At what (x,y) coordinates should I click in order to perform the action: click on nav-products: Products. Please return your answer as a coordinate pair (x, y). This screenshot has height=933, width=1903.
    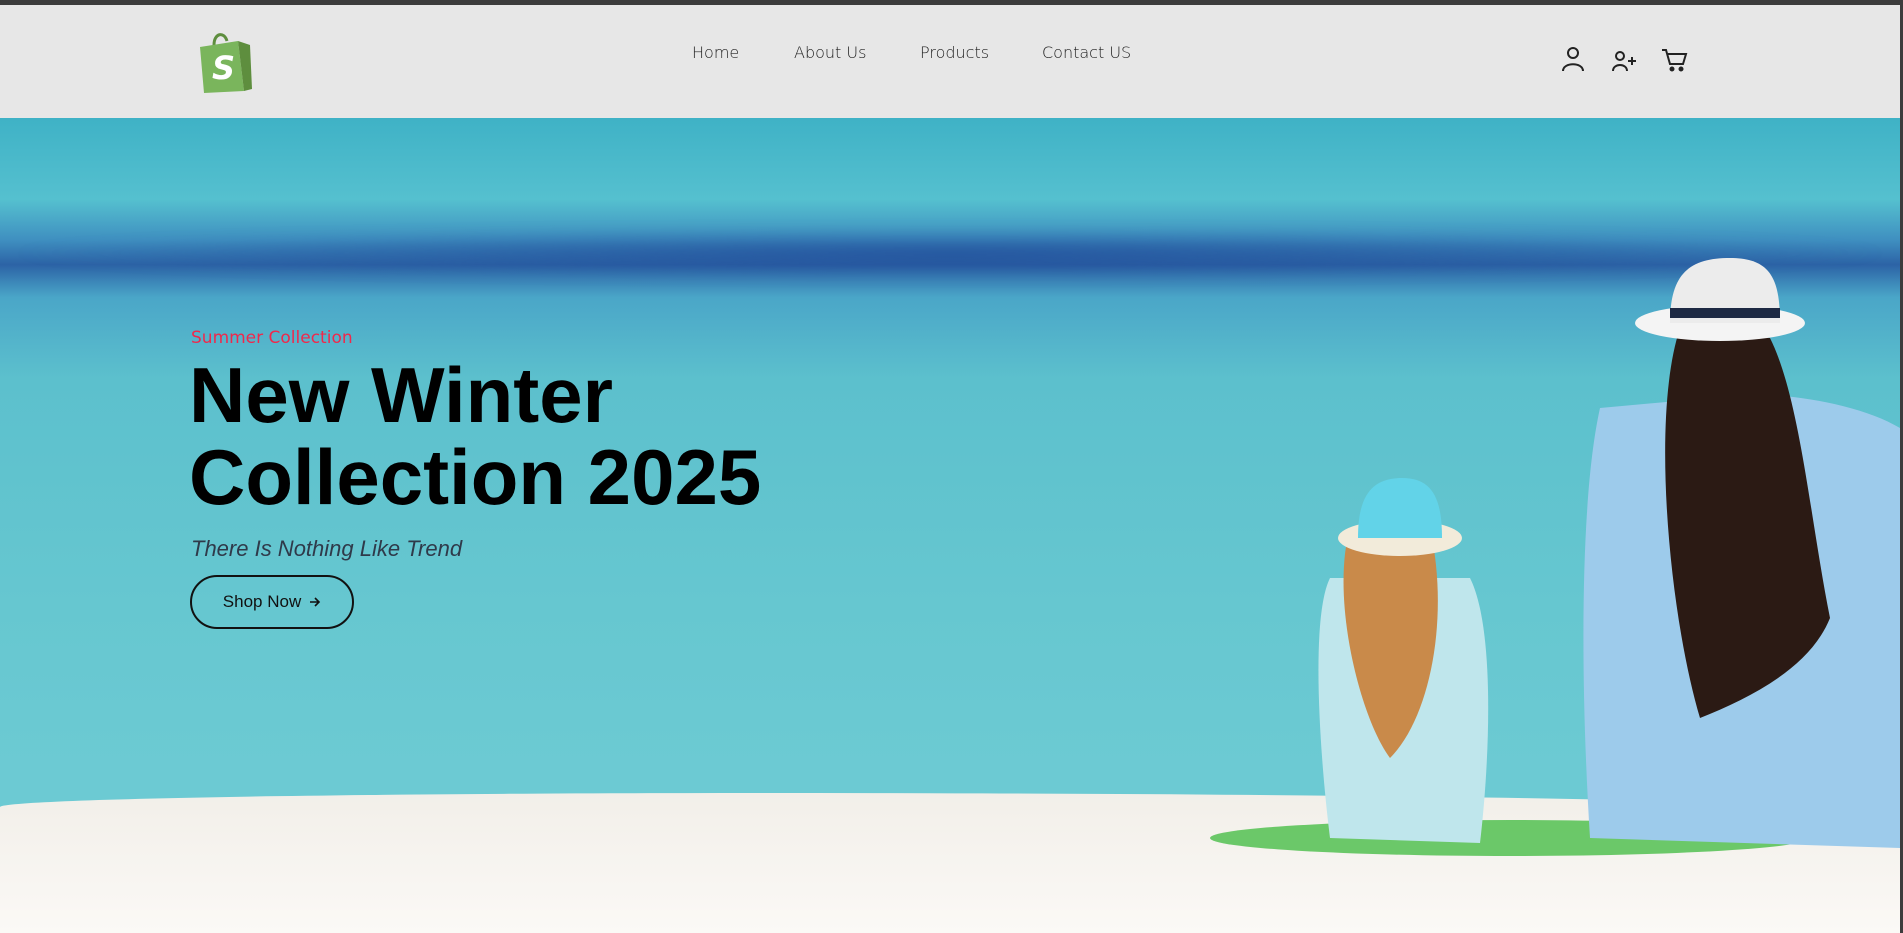
    Looking at the image, I should click on (954, 52).